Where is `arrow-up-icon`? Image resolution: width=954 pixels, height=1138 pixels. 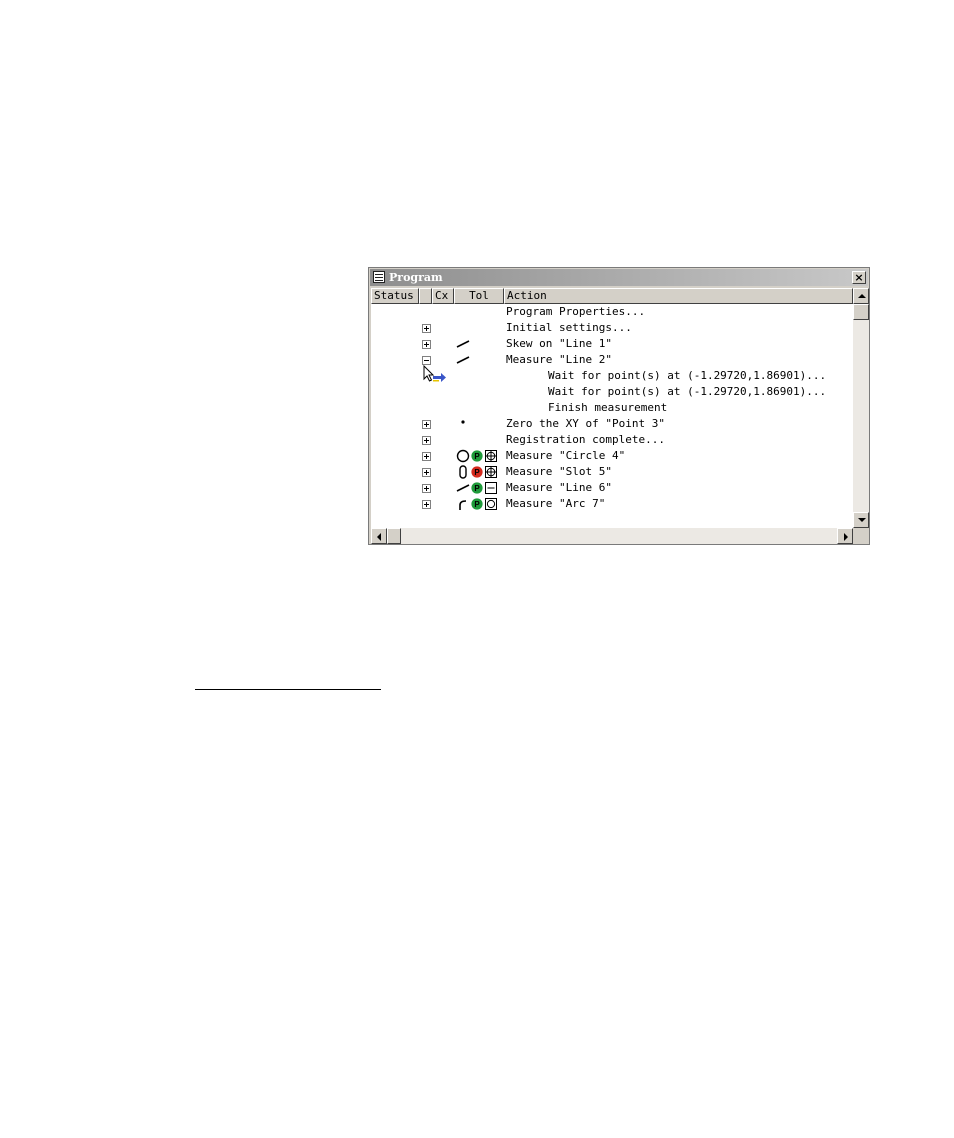 arrow-up-icon is located at coordinates (862, 296).